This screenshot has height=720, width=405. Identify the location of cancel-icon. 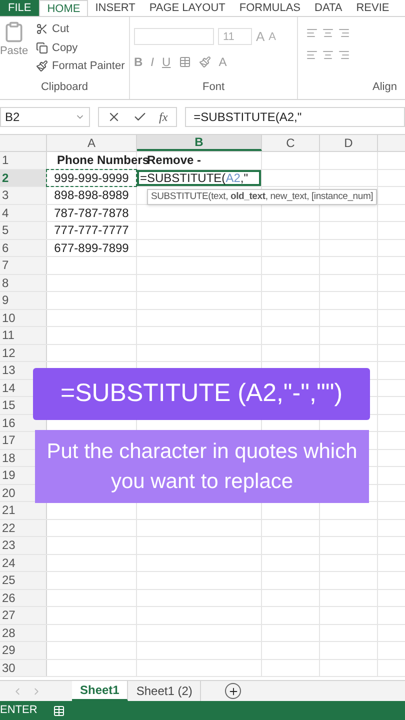
(114, 117).